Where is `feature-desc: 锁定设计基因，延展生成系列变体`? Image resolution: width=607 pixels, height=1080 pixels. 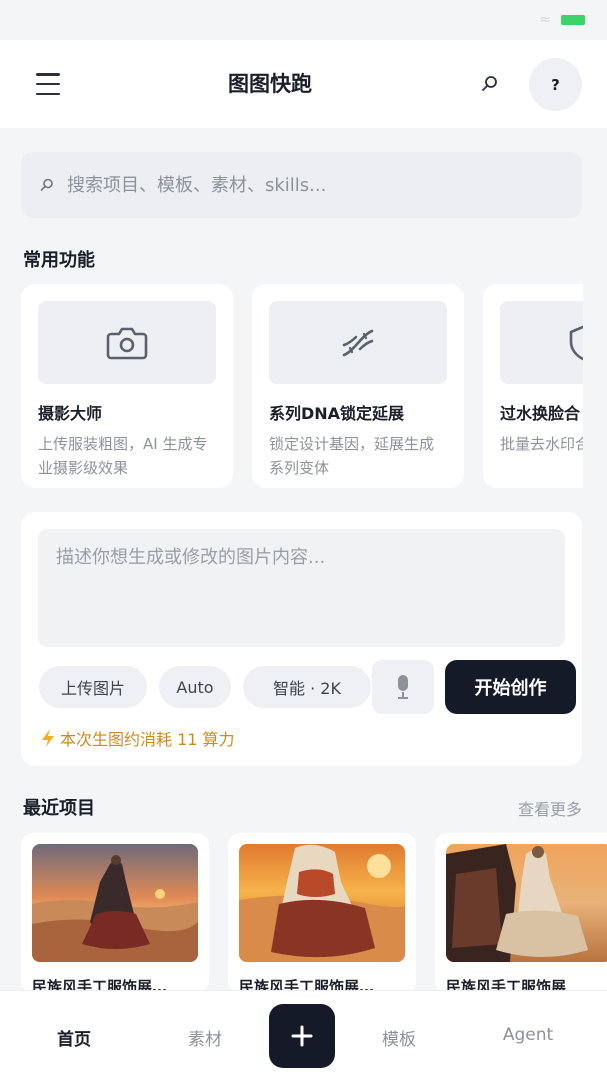
feature-desc: 锁定设计基因，延展生成系列变体 is located at coordinates (352, 456).